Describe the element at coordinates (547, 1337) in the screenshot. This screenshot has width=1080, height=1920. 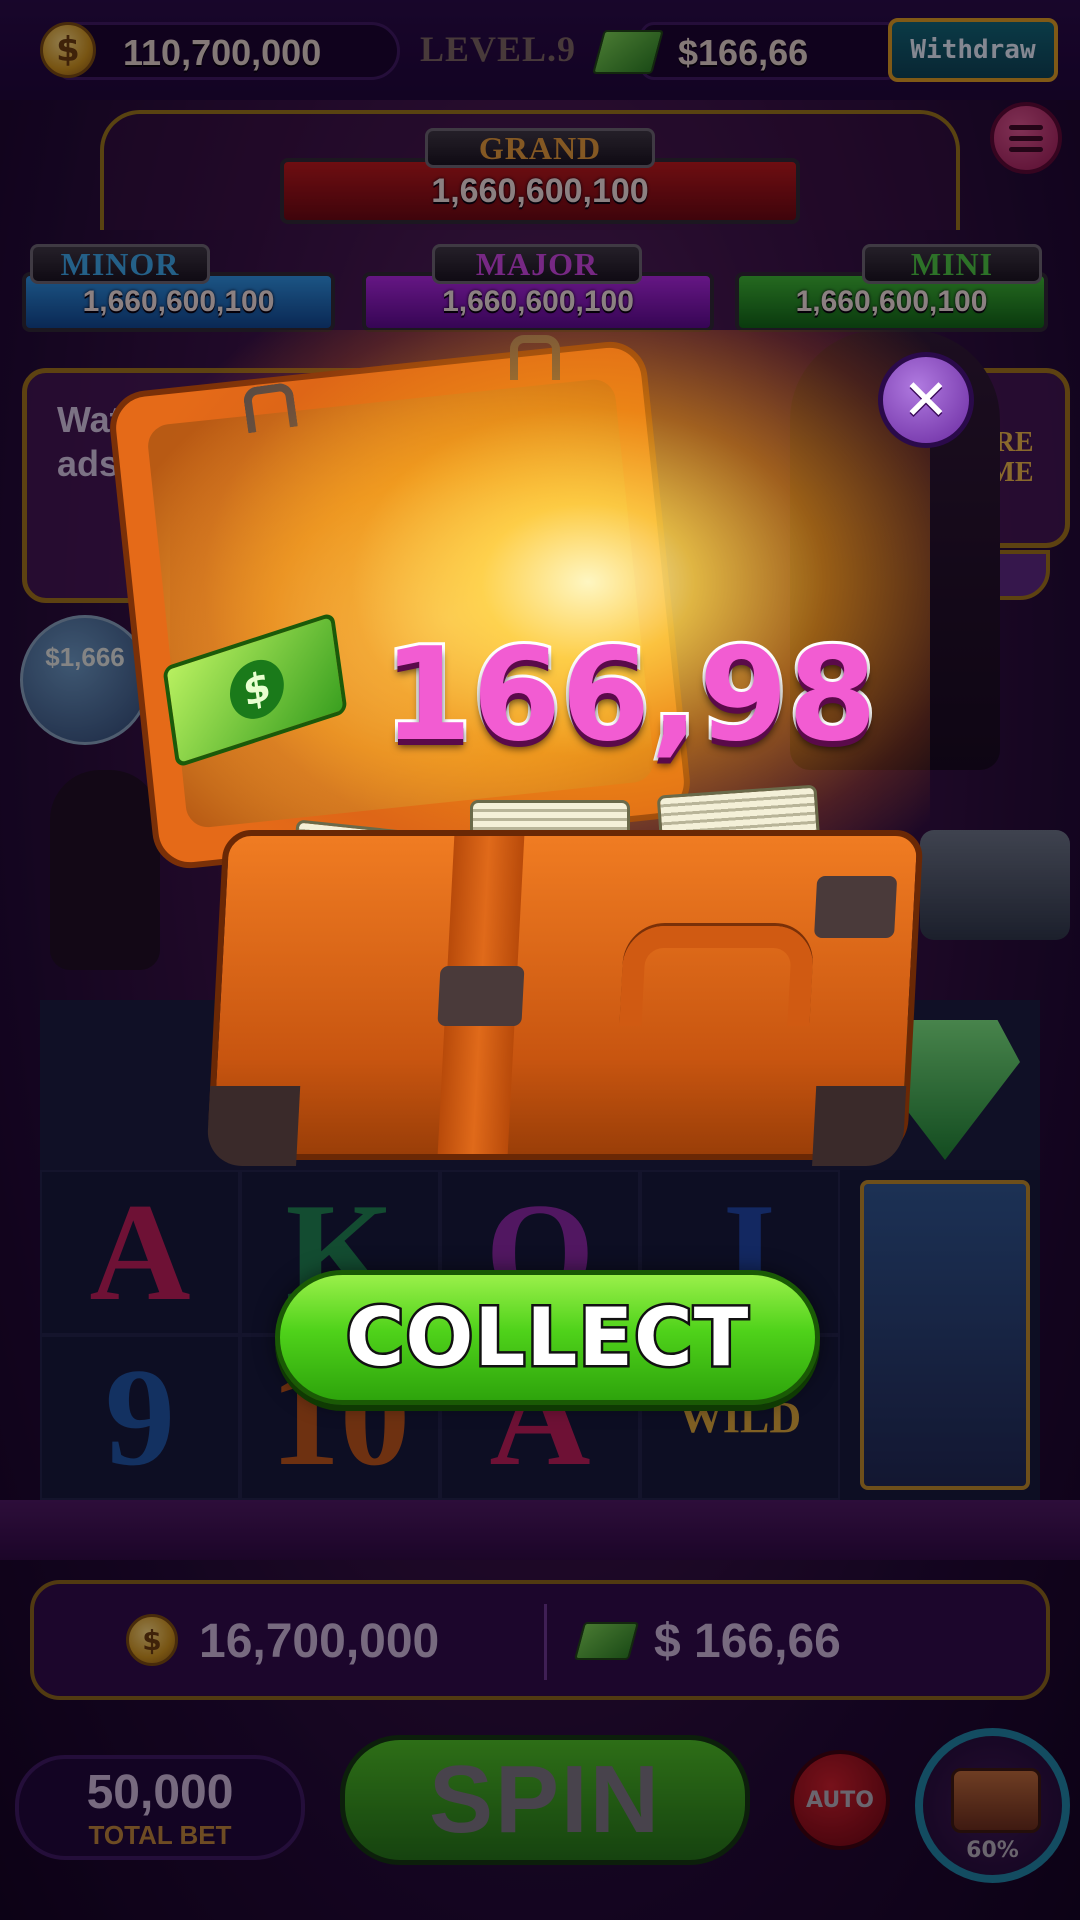
I see `collect-button: COLLECT` at that location.